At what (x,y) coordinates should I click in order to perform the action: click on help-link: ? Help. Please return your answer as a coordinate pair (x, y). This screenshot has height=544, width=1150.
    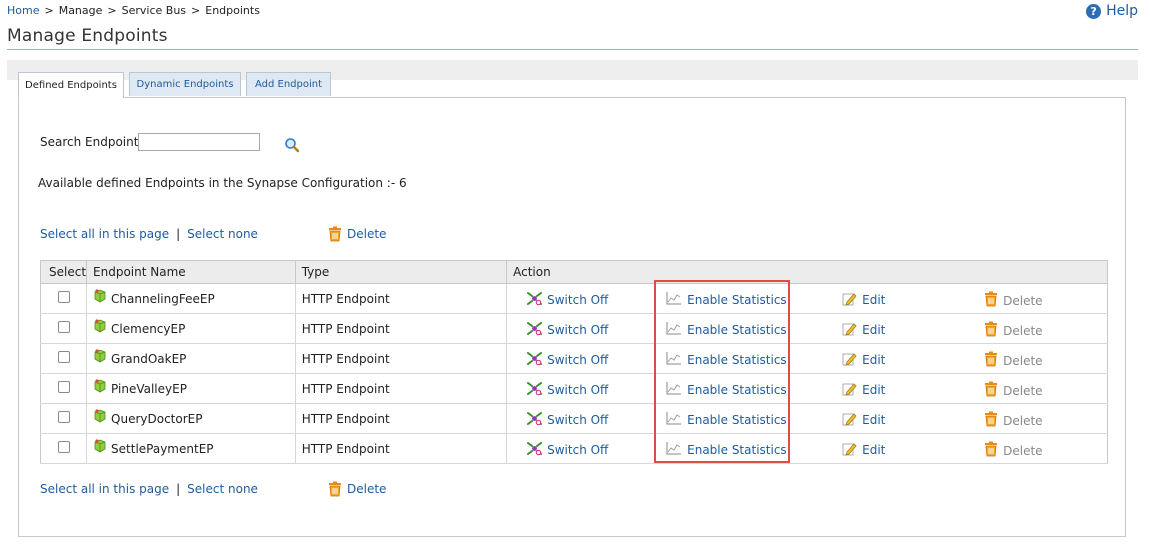
    Looking at the image, I should click on (1112, 11).